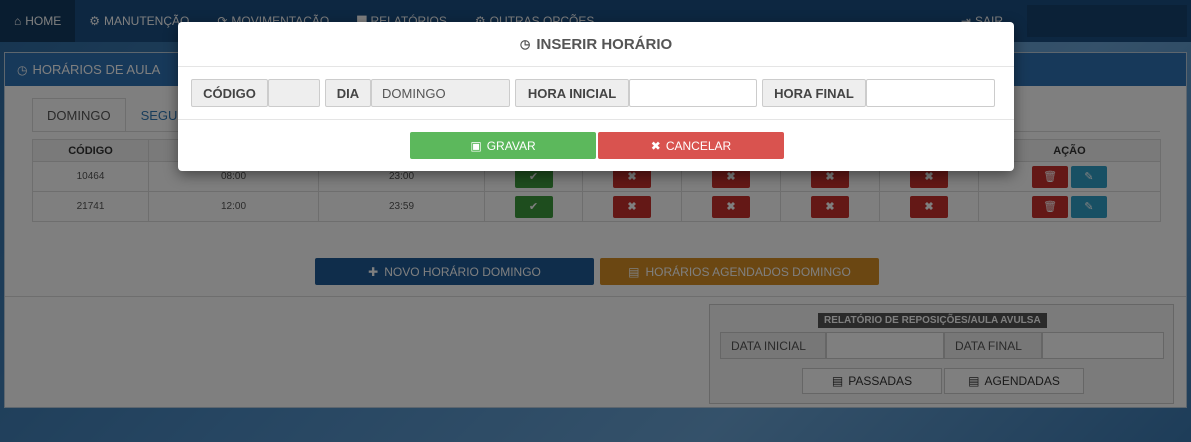 The height and width of the screenshot is (442, 1191). I want to click on gravar-button: ▣ GRAVAR, so click(503, 145).